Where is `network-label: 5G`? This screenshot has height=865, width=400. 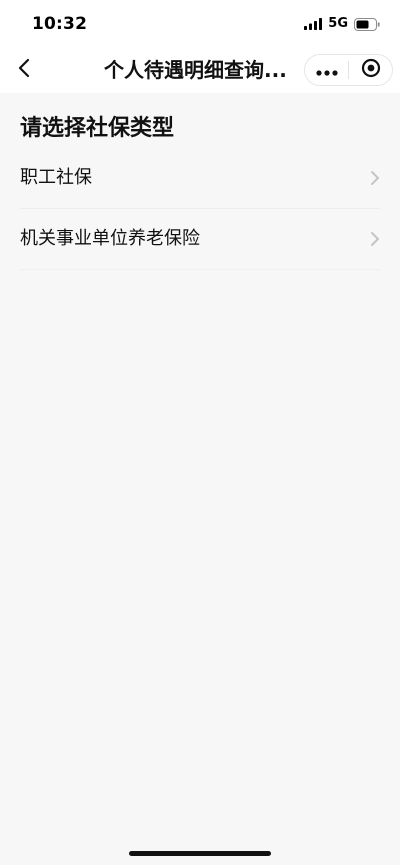 network-label: 5G is located at coordinates (338, 23).